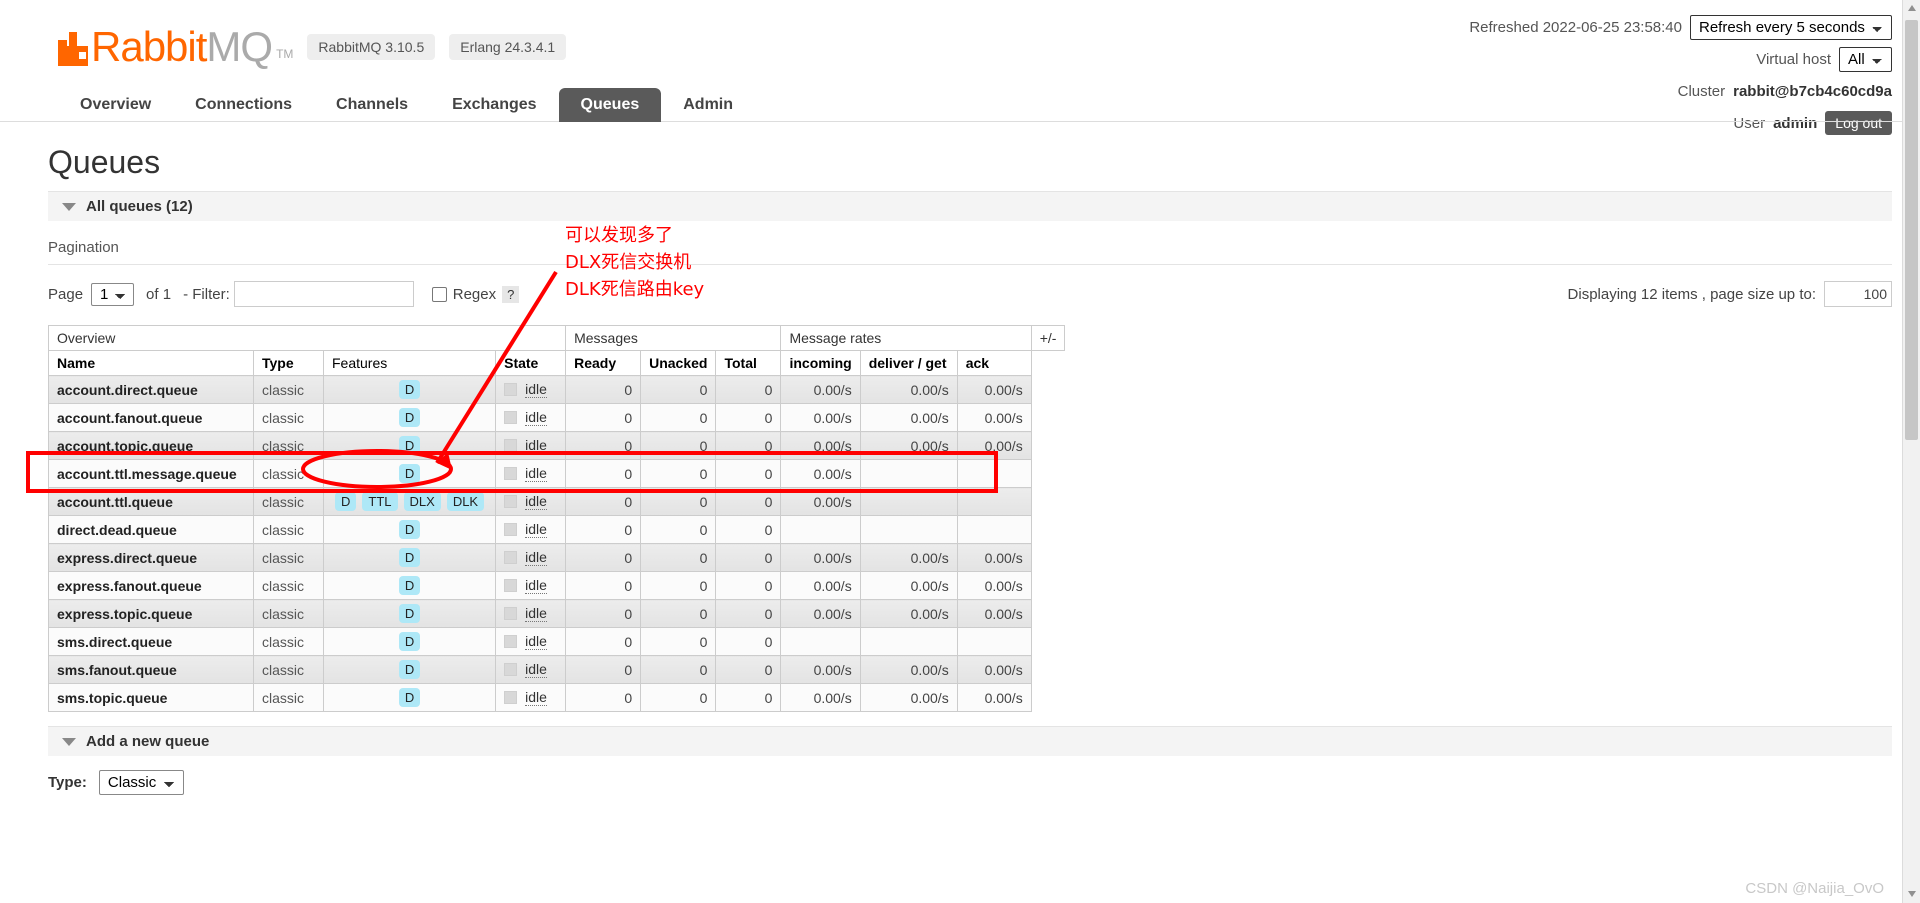 This screenshot has height=903, width=1920. Describe the element at coordinates (994, 363) in the screenshot. I see `column-header-ack: ack` at that location.